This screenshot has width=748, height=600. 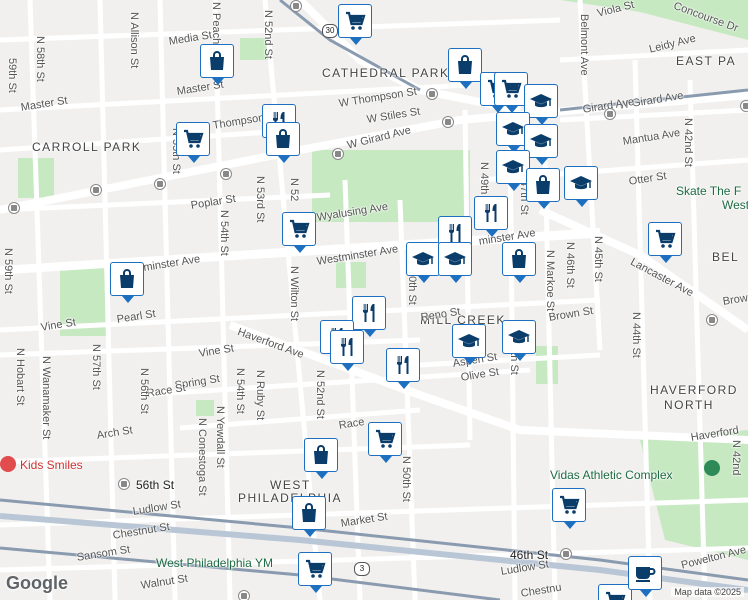 What do you see at coordinates (37, 583) in the screenshot?
I see `google-logo: Google` at bounding box center [37, 583].